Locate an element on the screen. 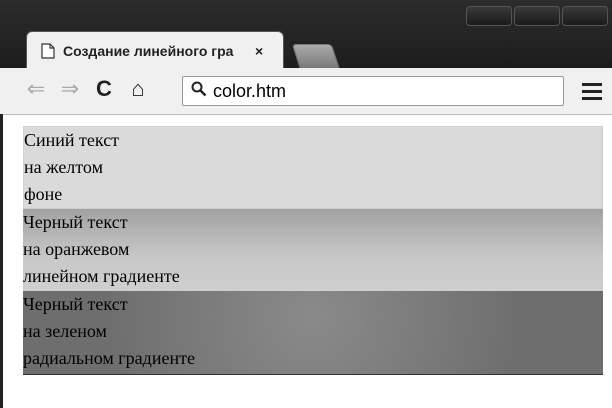 The height and width of the screenshot is (408, 612). close-icon: × is located at coordinates (259, 51).